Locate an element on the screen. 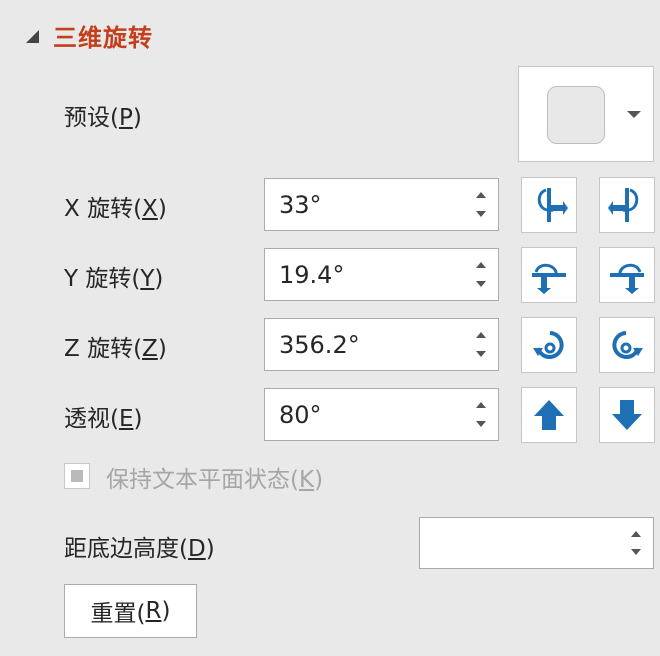 This screenshot has height=656, width=660. reset-button: 重置(R) is located at coordinates (130, 611).